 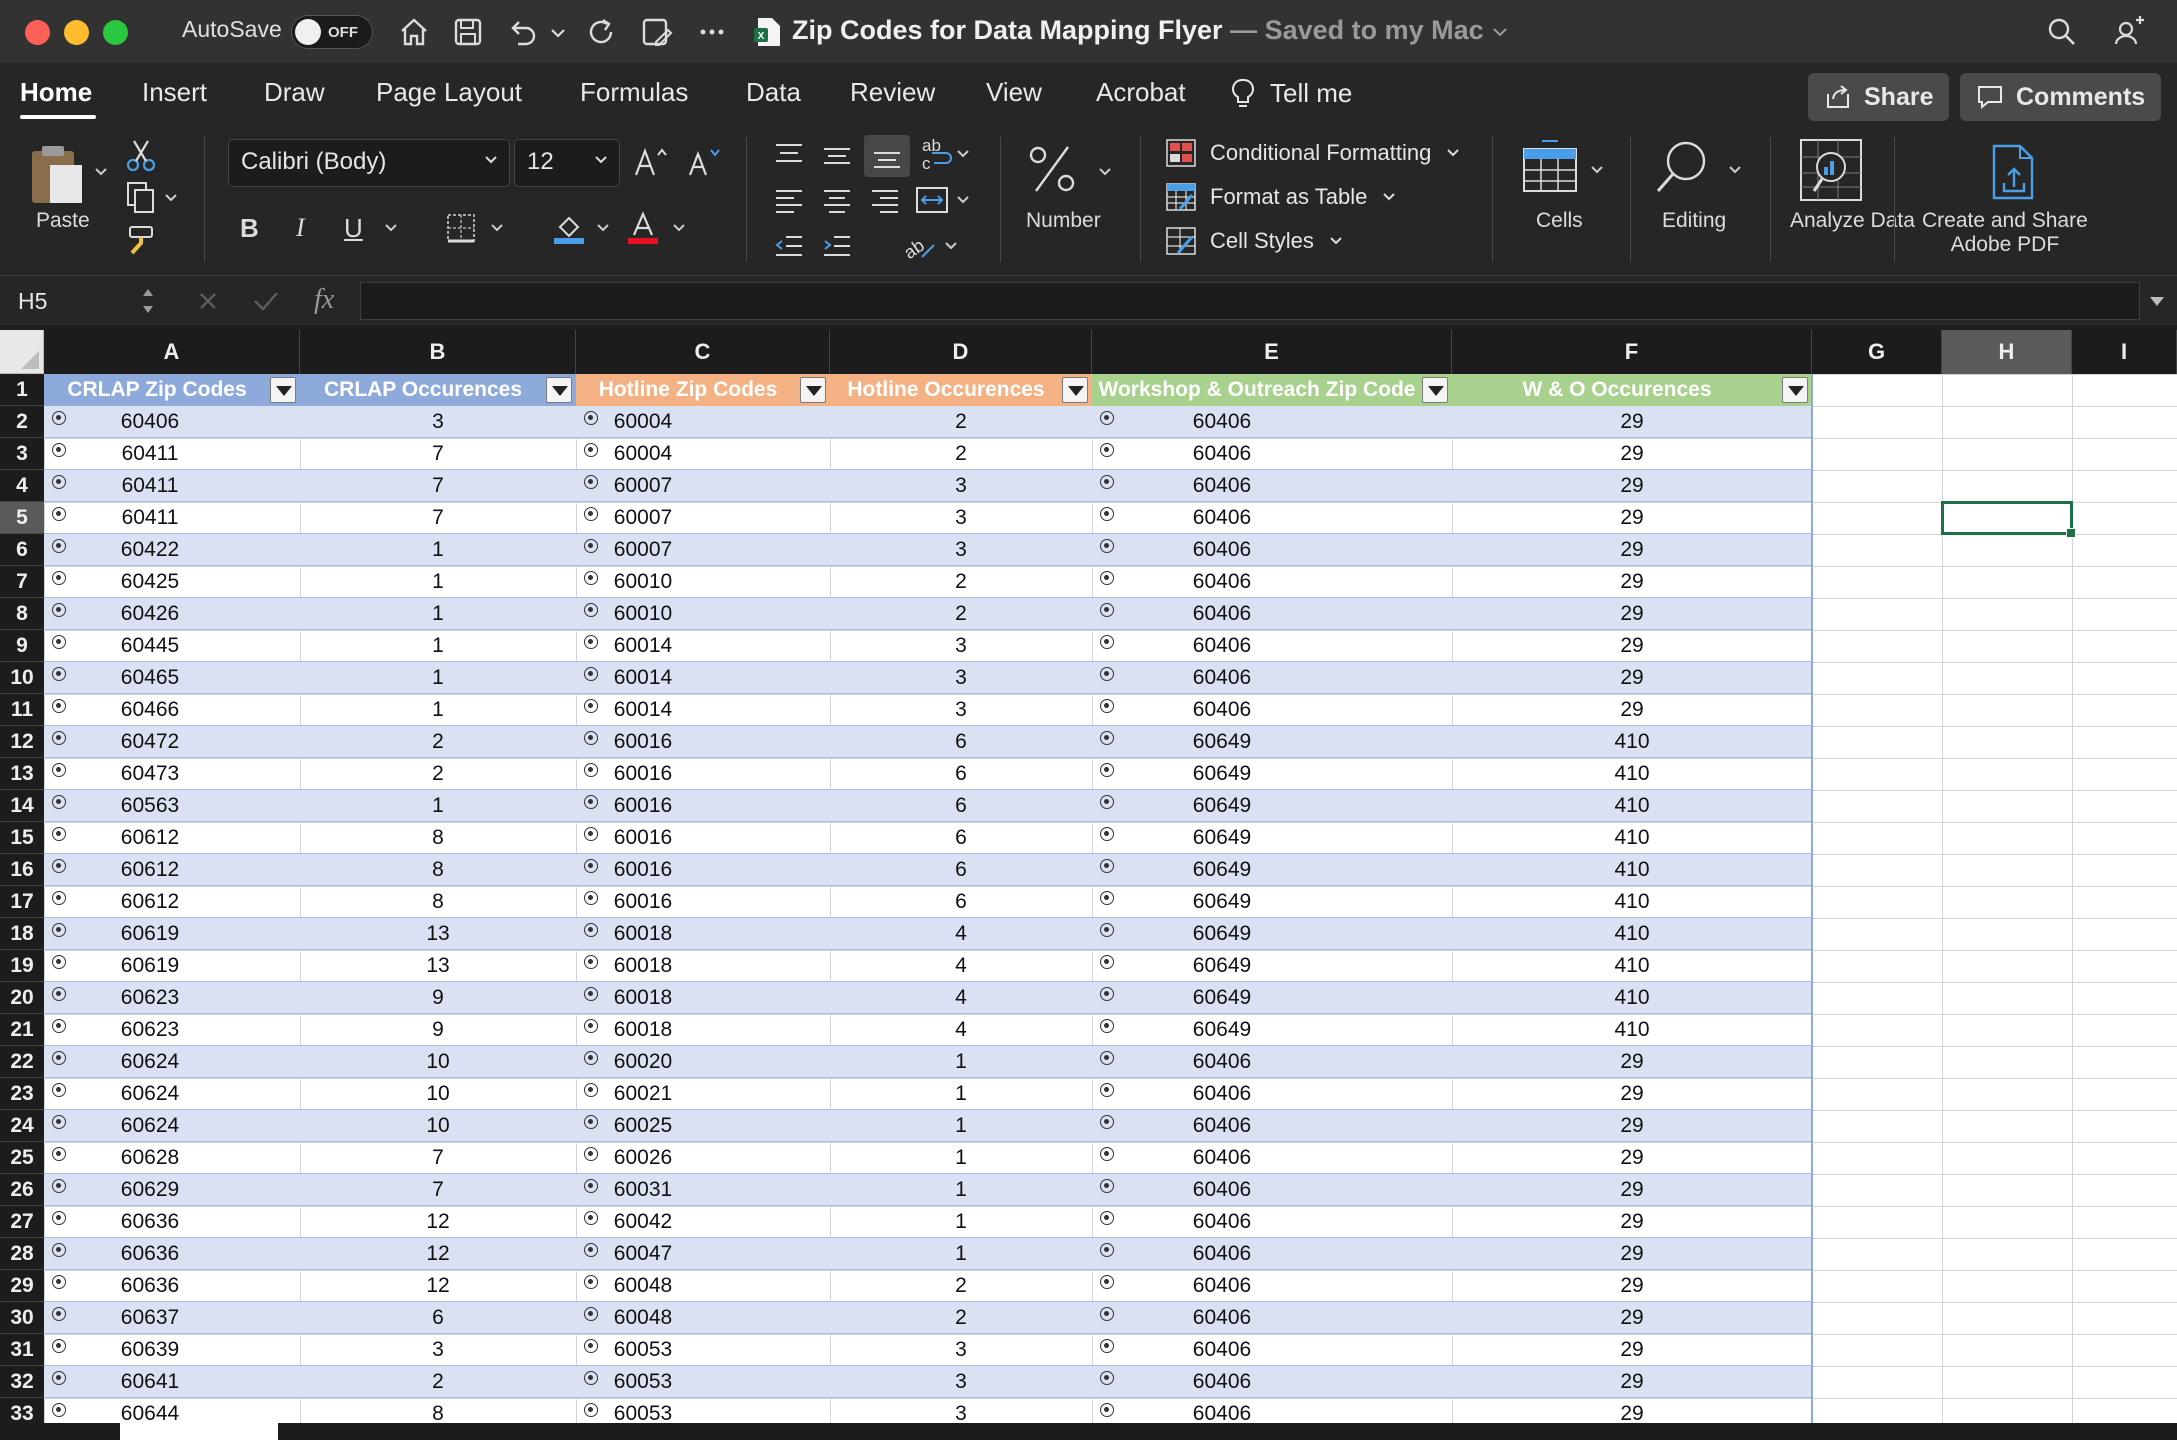 What do you see at coordinates (1250, 301) in the screenshot?
I see `formula-input` at bounding box center [1250, 301].